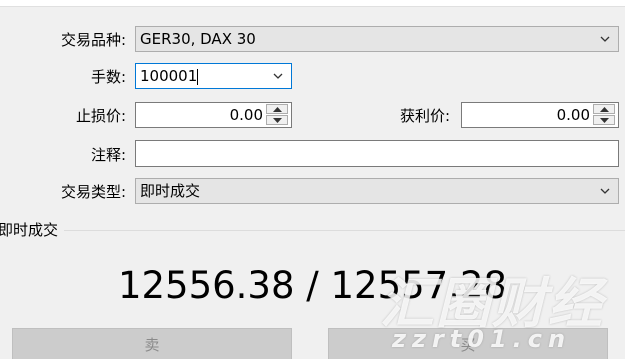 The height and width of the screenshot is (359, 625). Describe the element at coordinates (312, 285) in the screenshot. I see `bid-ask-price: 12556.38 / 12557.28` at that location.